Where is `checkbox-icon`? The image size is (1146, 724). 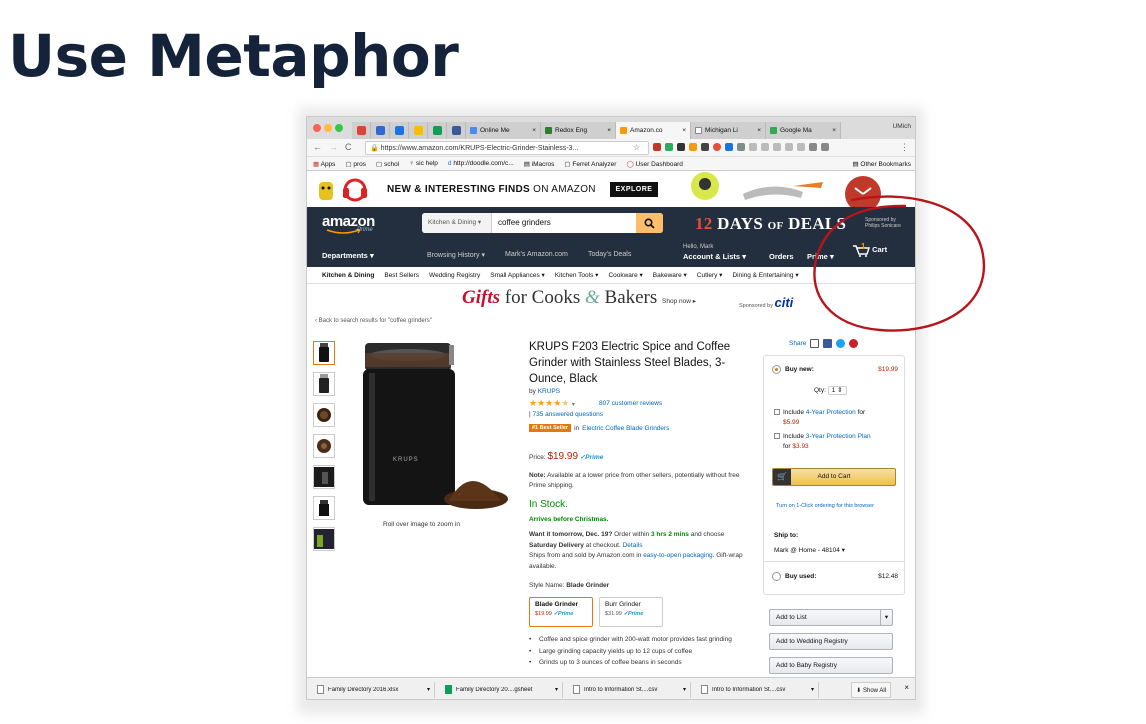 checkbox-icon is located at coordinates (777, 412).